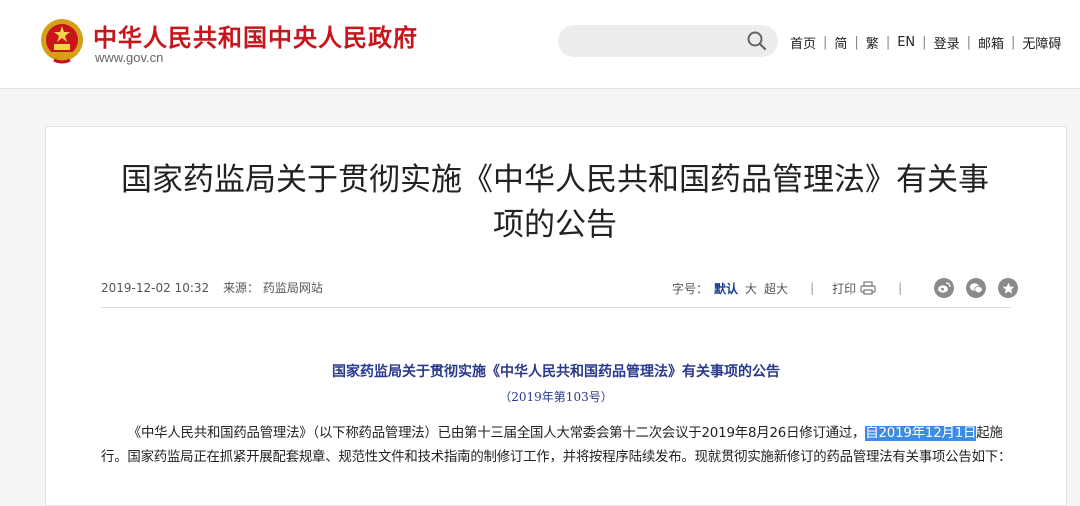 This screenshot has height=506, width=1080. What do you see at coordinates (751, 288) in the screenshot?
I see `font-size-large: 大` at bounding box center [751, 288].